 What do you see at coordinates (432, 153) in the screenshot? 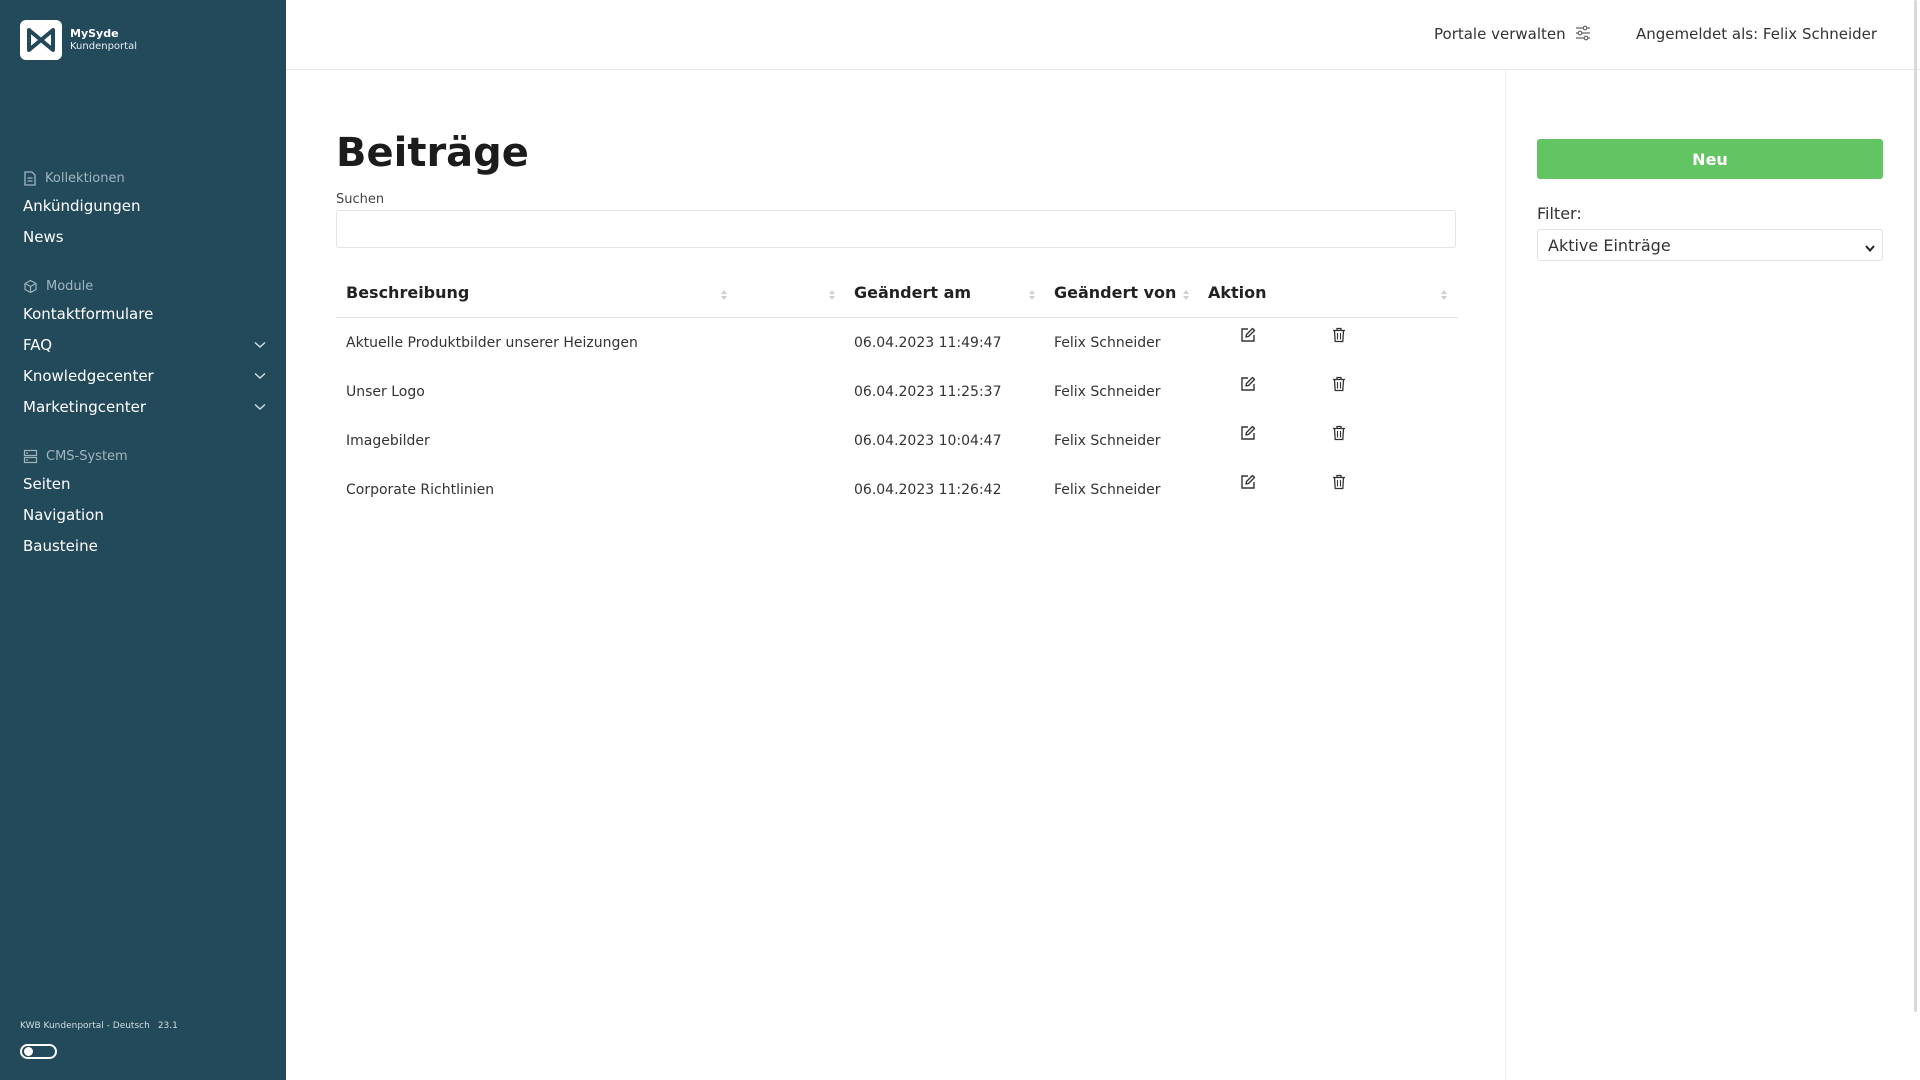
I see `page-title: Beiträge` at bounding box center [432, 153].